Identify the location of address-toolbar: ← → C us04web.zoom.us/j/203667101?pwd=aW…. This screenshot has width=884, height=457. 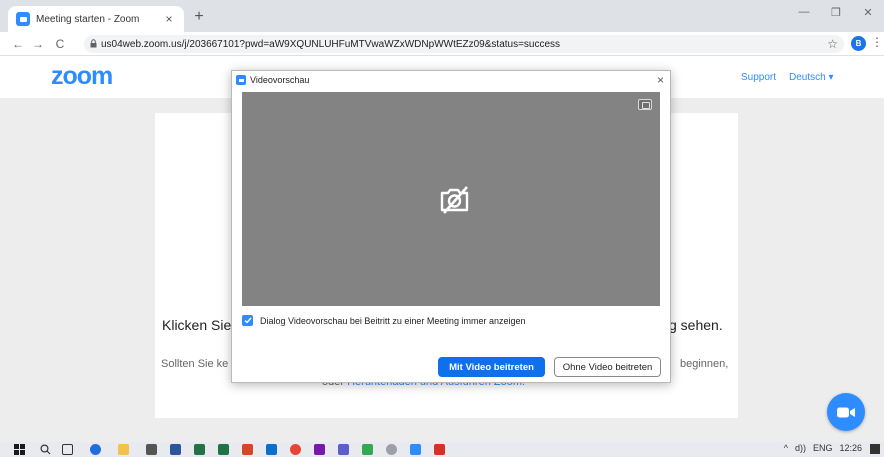
(442, 44).